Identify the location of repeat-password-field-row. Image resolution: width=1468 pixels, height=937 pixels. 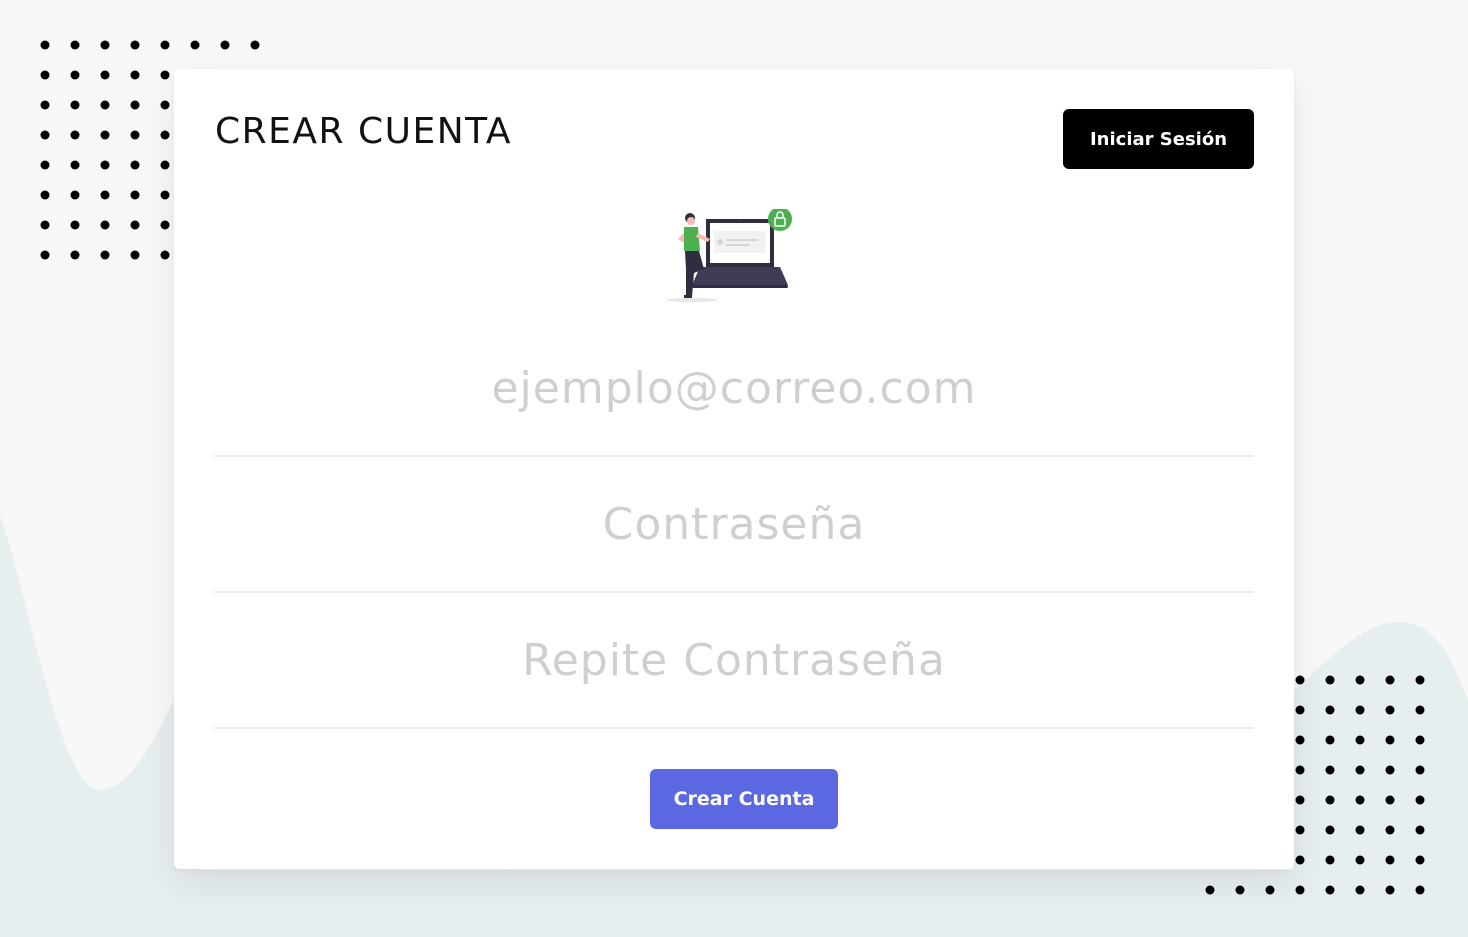
(734, 661).